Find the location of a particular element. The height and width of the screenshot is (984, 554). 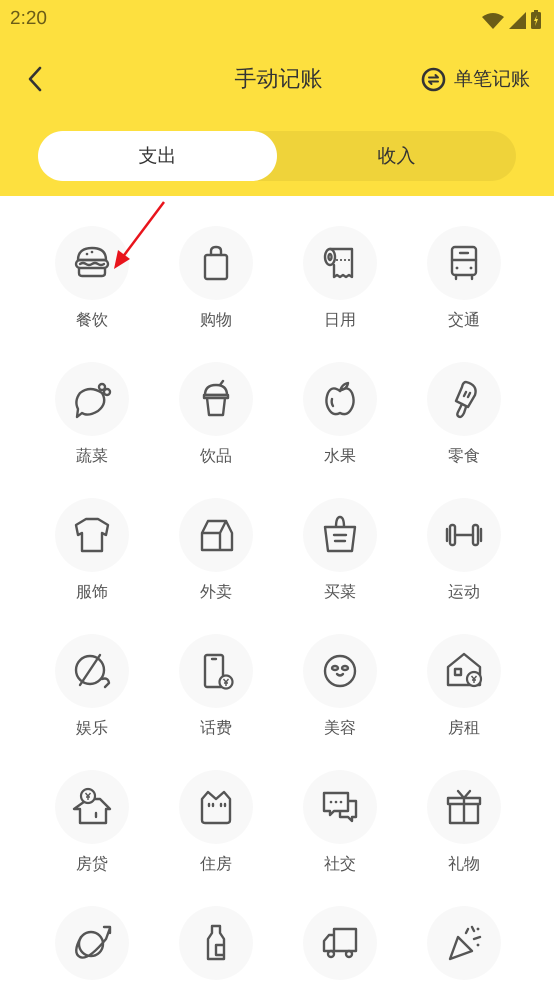

gift-icon is located at coordinates (464, 807).